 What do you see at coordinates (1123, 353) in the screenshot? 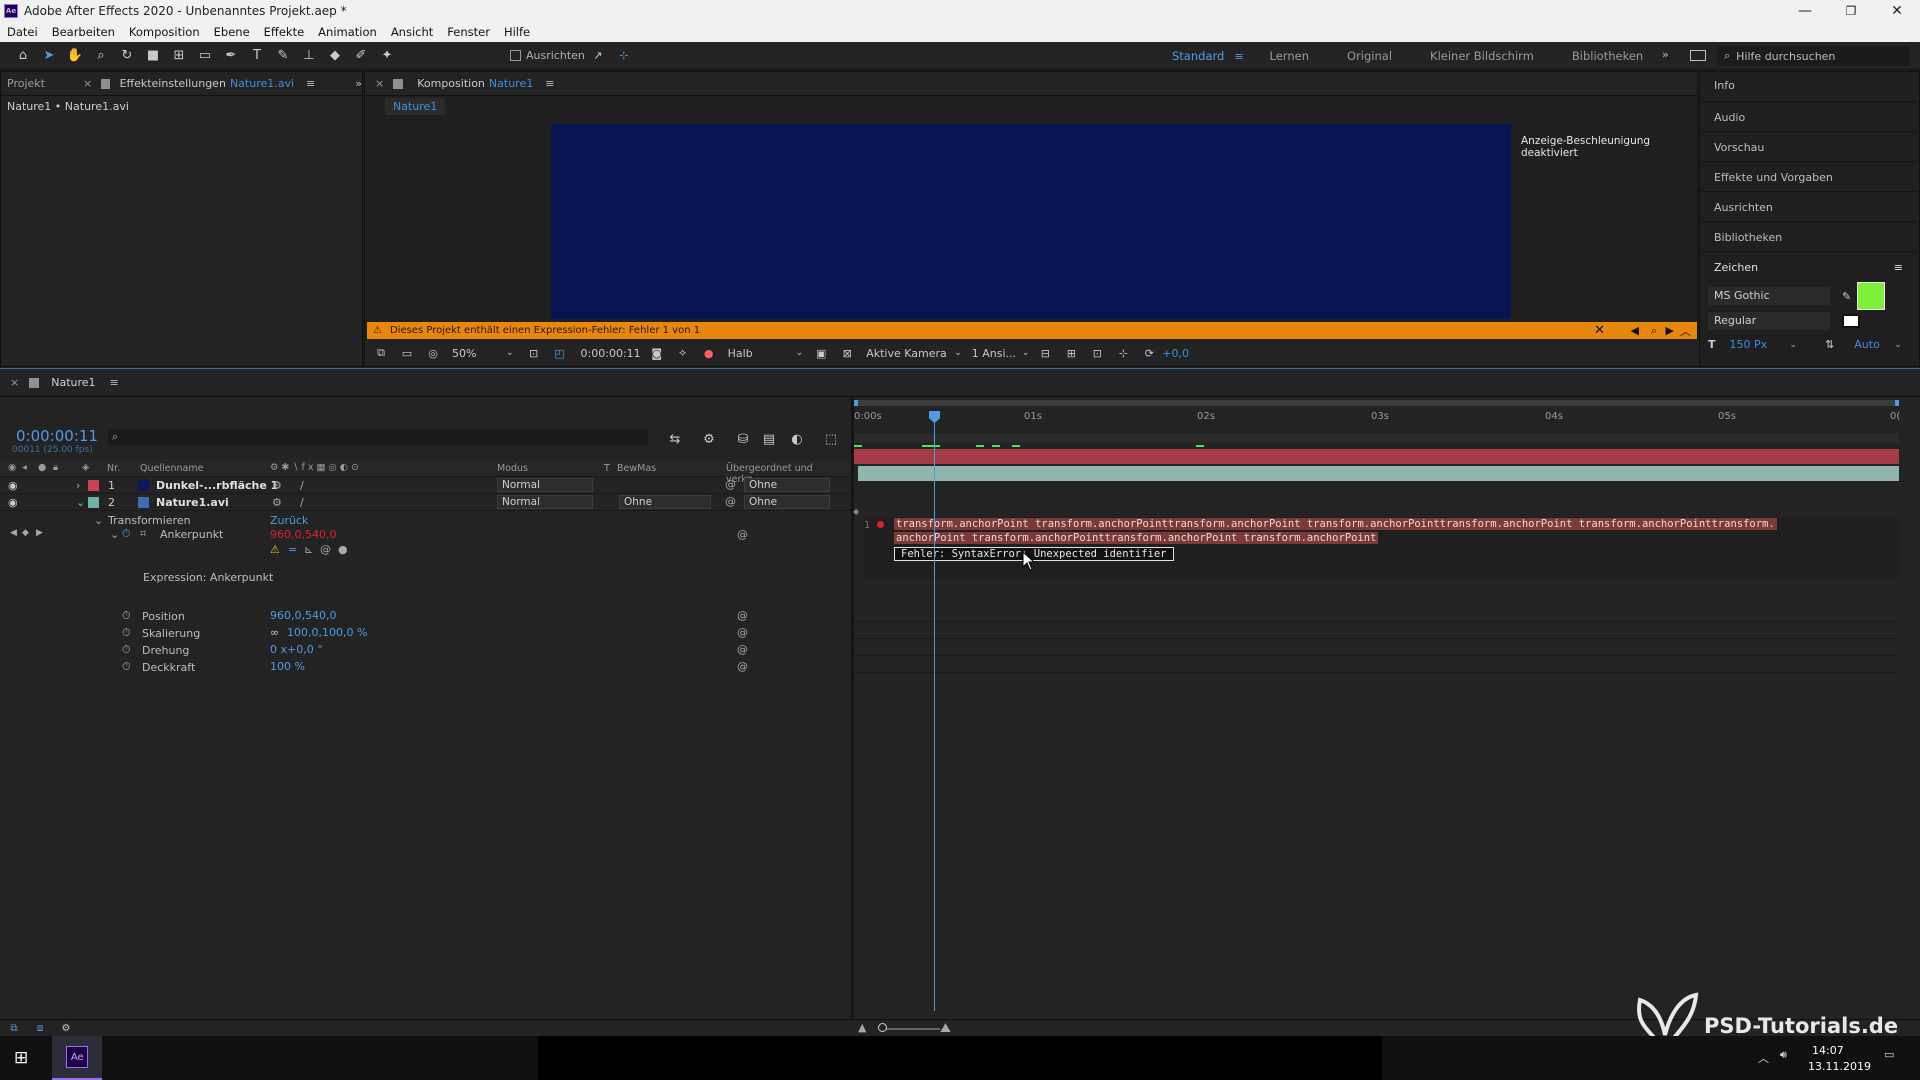
I see `flow-icon: ⊹` at bounding box center [1123, 353].